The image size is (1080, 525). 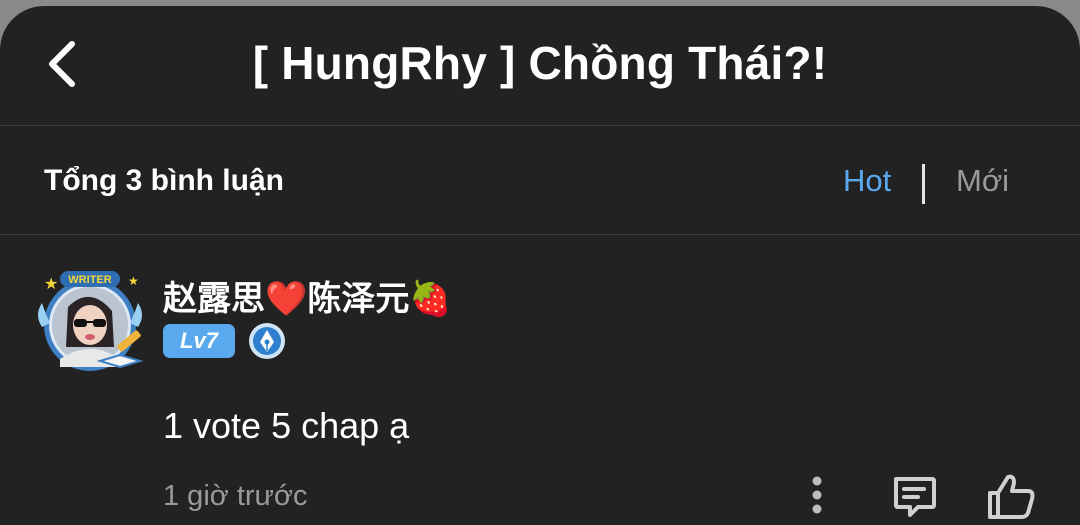 I want to click on thumbs-up-icon, so click(x=1011, y=496).